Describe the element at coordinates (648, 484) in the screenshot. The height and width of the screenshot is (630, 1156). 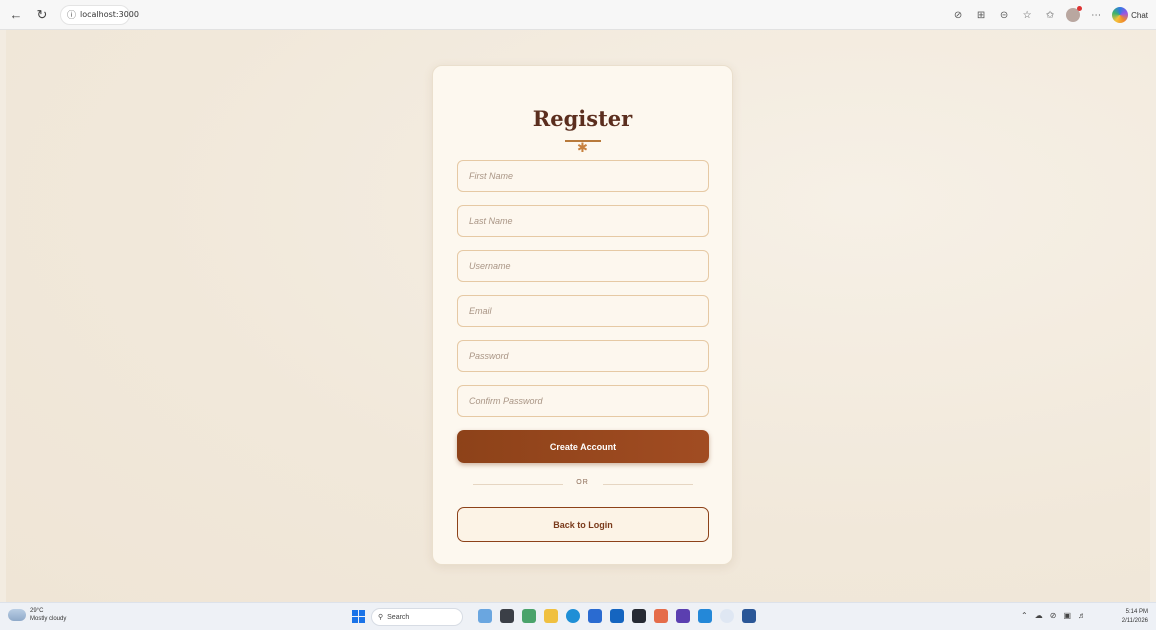
I see `divider-line-right` at that location.